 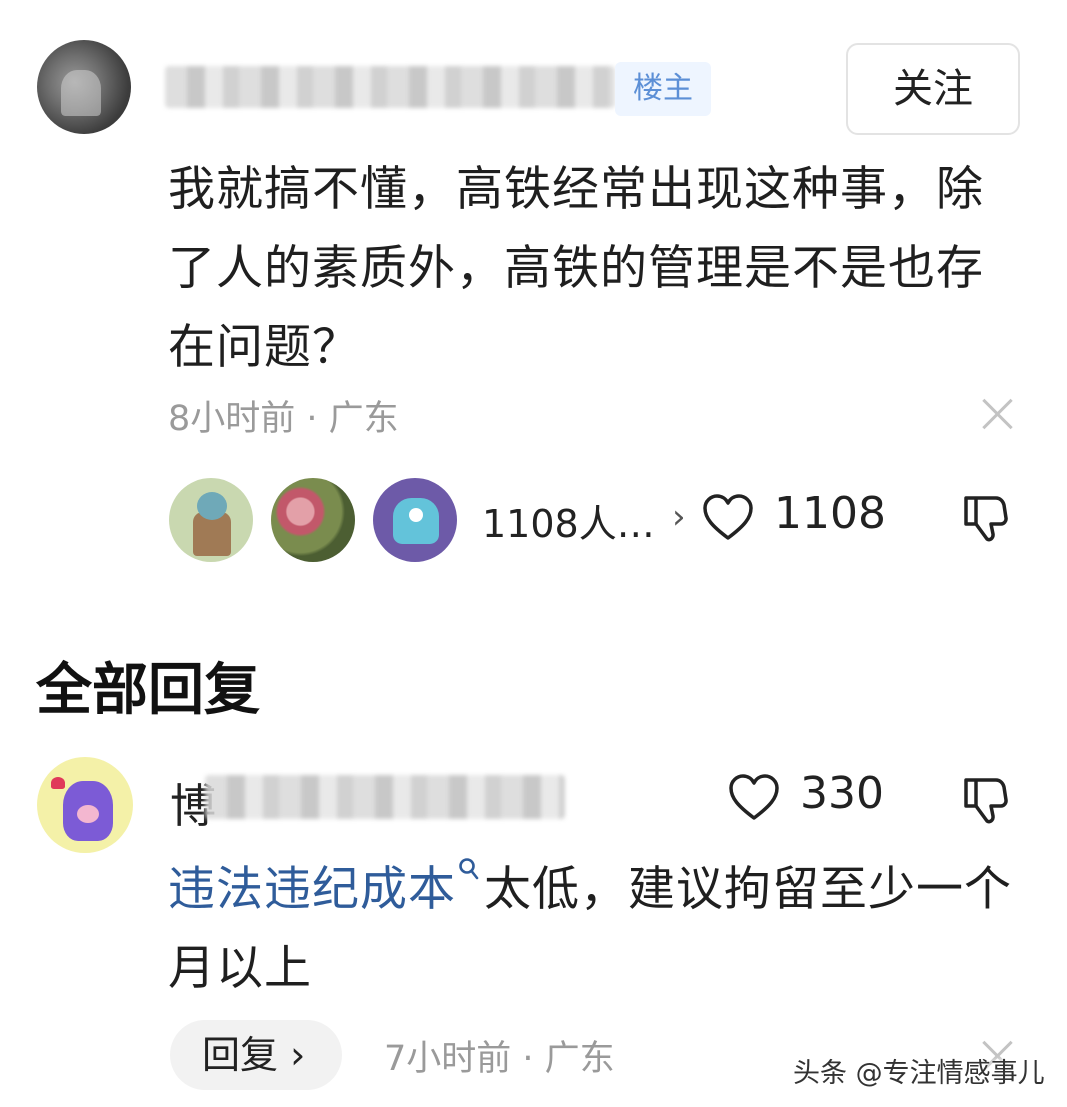 What do you see at coordinates (256, 1055) in the screenshot?
I see `reply-button: 回复 ›` at bounding box center [256, 1055].